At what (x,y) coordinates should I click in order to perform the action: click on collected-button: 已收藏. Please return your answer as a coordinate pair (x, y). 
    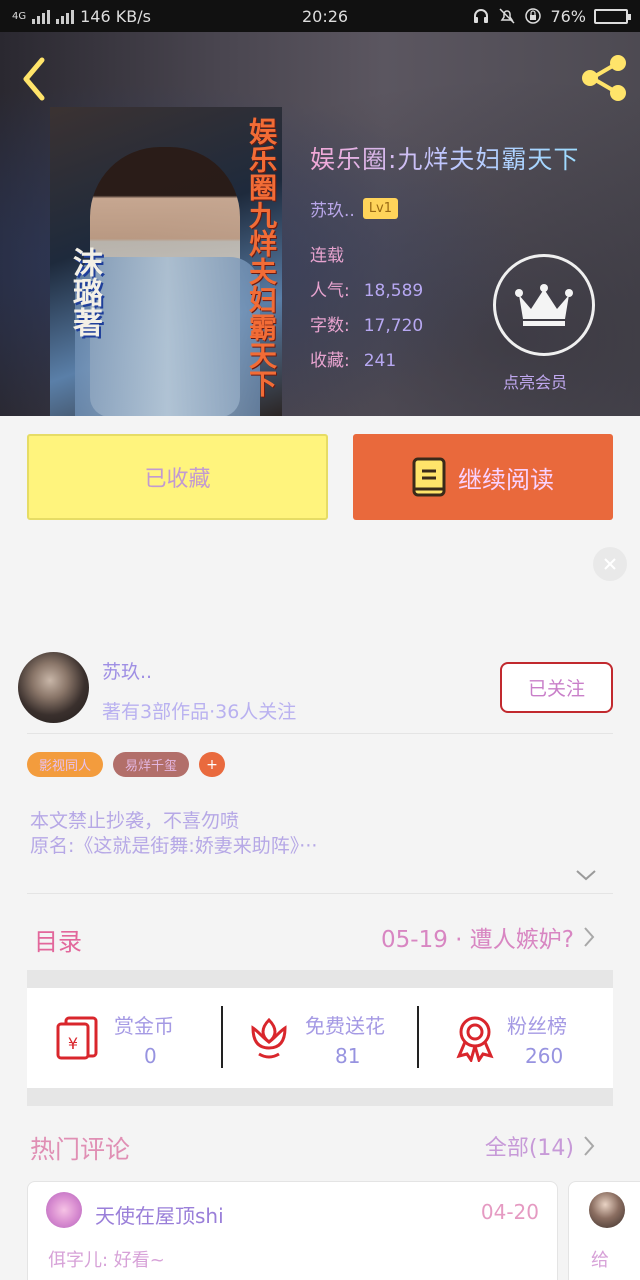
    Looking at the image, I should click on (177, 477).